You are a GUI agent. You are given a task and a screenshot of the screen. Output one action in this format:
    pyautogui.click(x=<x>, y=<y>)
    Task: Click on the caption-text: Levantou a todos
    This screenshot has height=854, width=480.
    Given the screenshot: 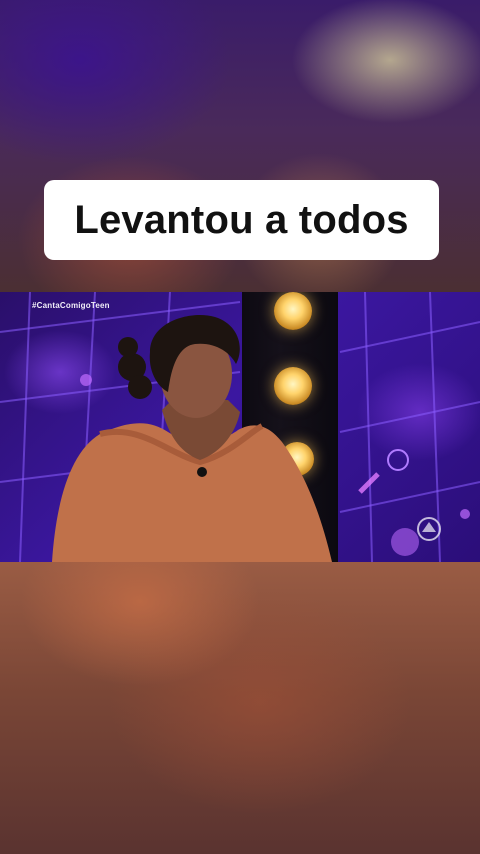 What is the action you would take?
    pyautogui.click(x=241, y=219)
    